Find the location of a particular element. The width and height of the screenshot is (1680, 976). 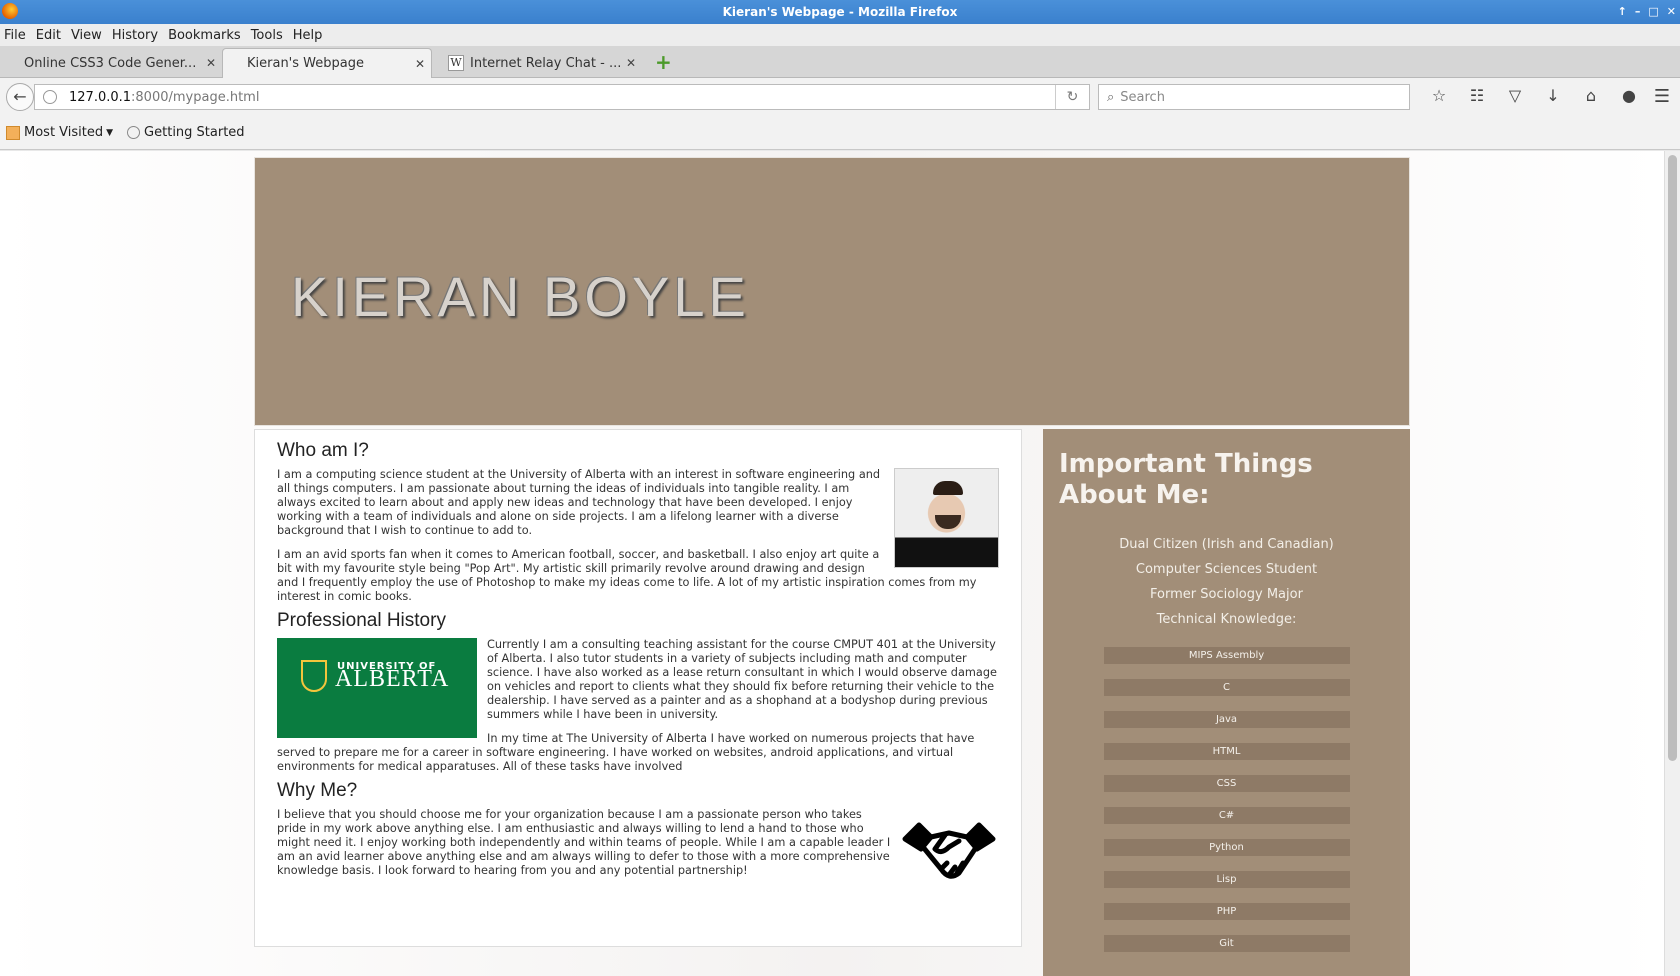

skill-item: Python is located at coordinates (1226, 847).